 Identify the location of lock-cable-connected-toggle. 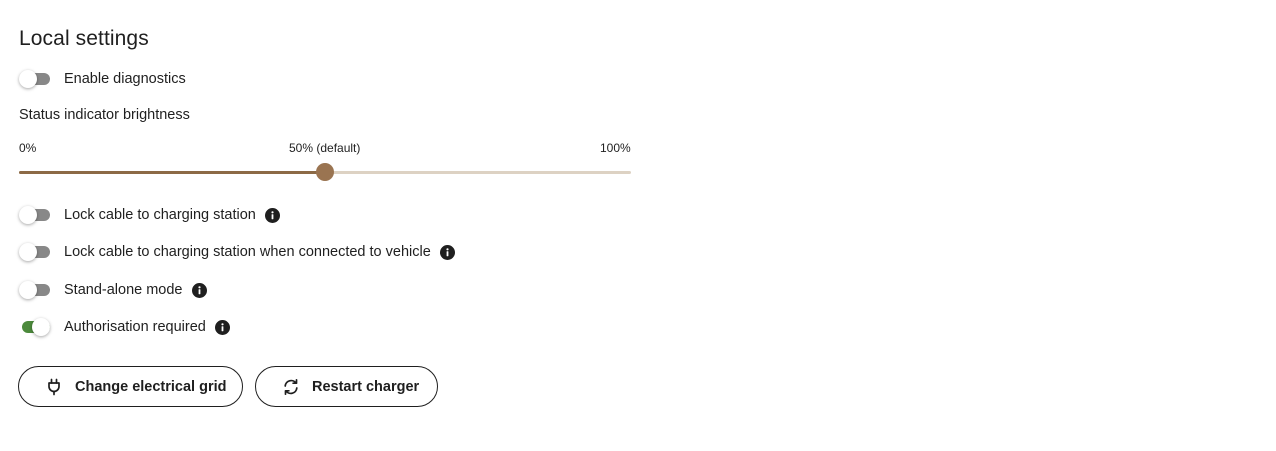
(34, 252).